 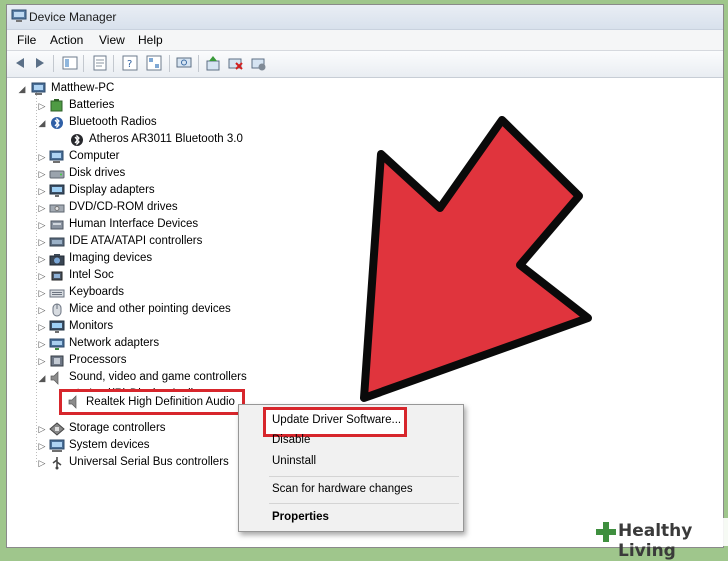 I want to click on tree-item-label: Human Interface Devices, so click(x=134, y=224).